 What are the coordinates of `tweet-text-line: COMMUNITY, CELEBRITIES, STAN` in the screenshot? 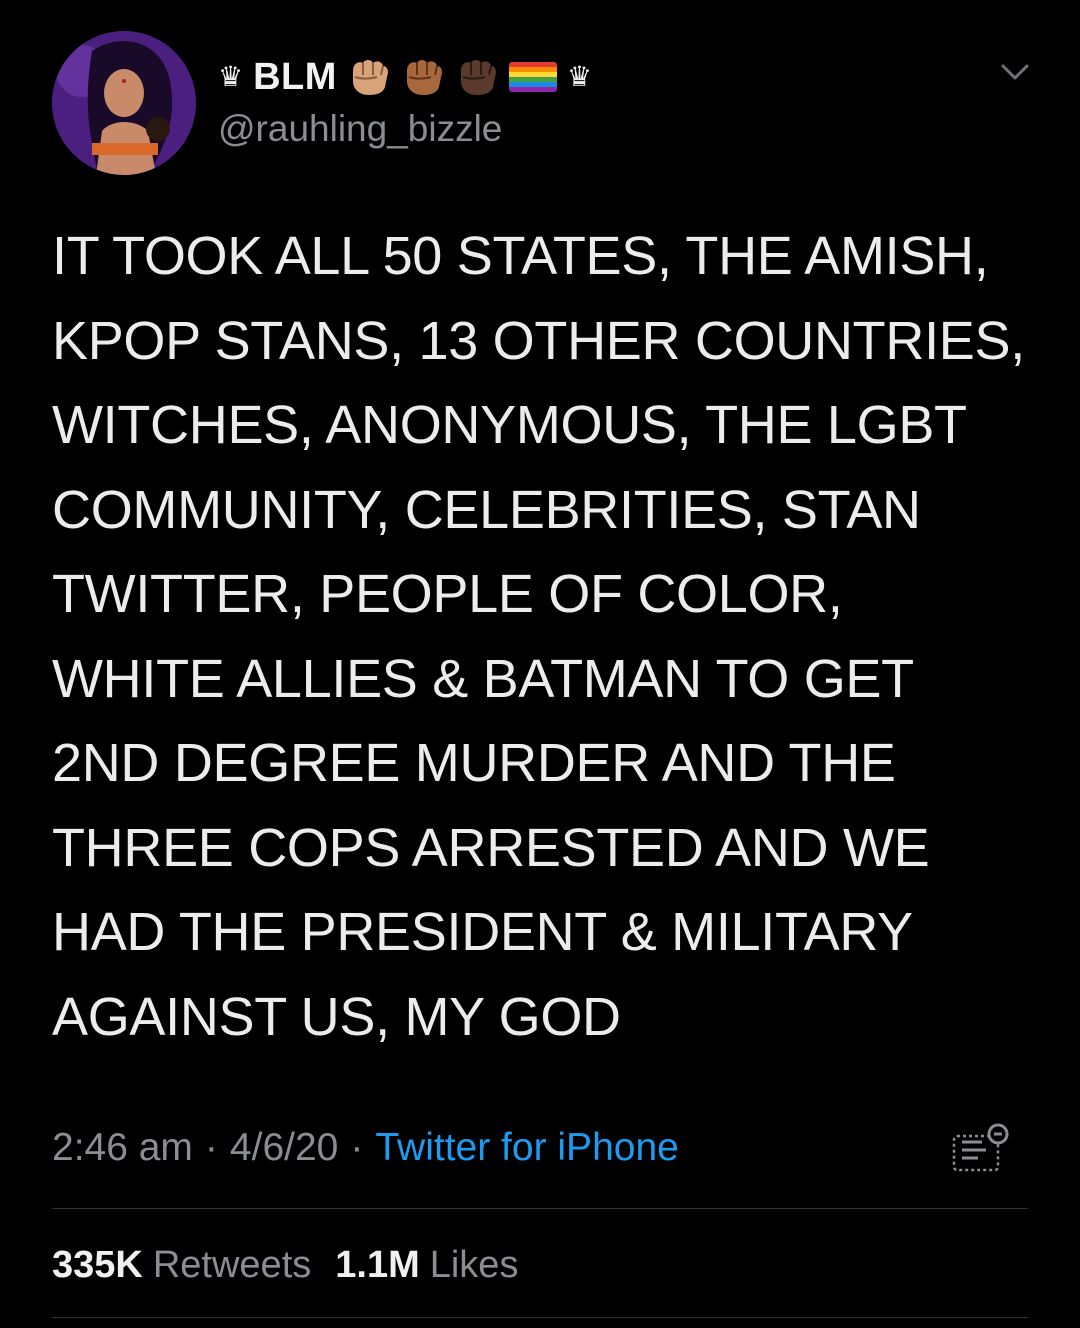 It's located at (486, 509).